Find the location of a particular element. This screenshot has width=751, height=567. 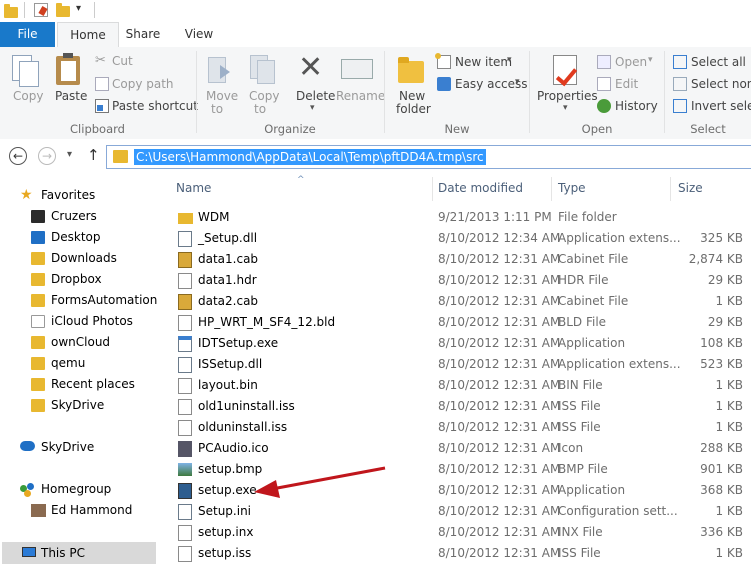

forward-button: → is located at coordinates (47, 156).